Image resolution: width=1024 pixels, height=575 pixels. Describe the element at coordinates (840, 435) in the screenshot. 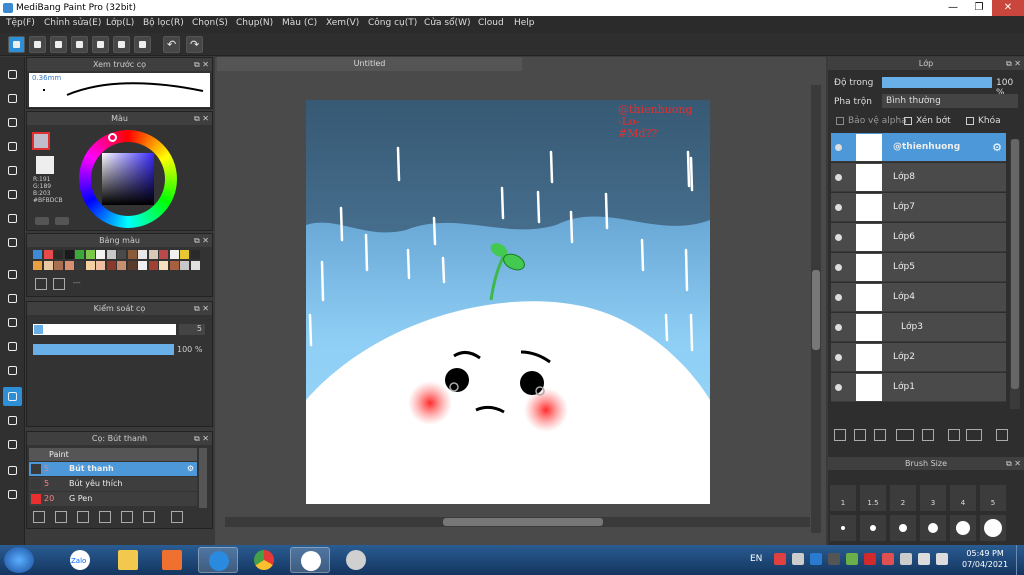

I see `new-layer-icon` at that location.